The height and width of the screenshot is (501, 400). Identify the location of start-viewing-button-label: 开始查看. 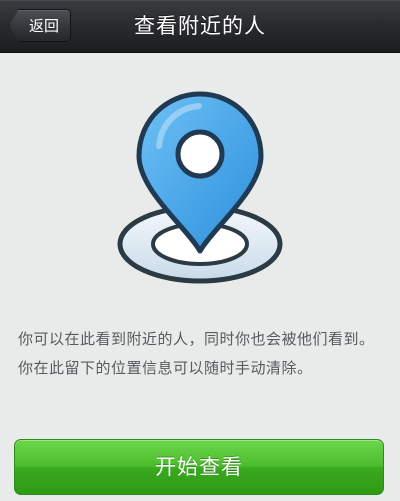
(199, 467).